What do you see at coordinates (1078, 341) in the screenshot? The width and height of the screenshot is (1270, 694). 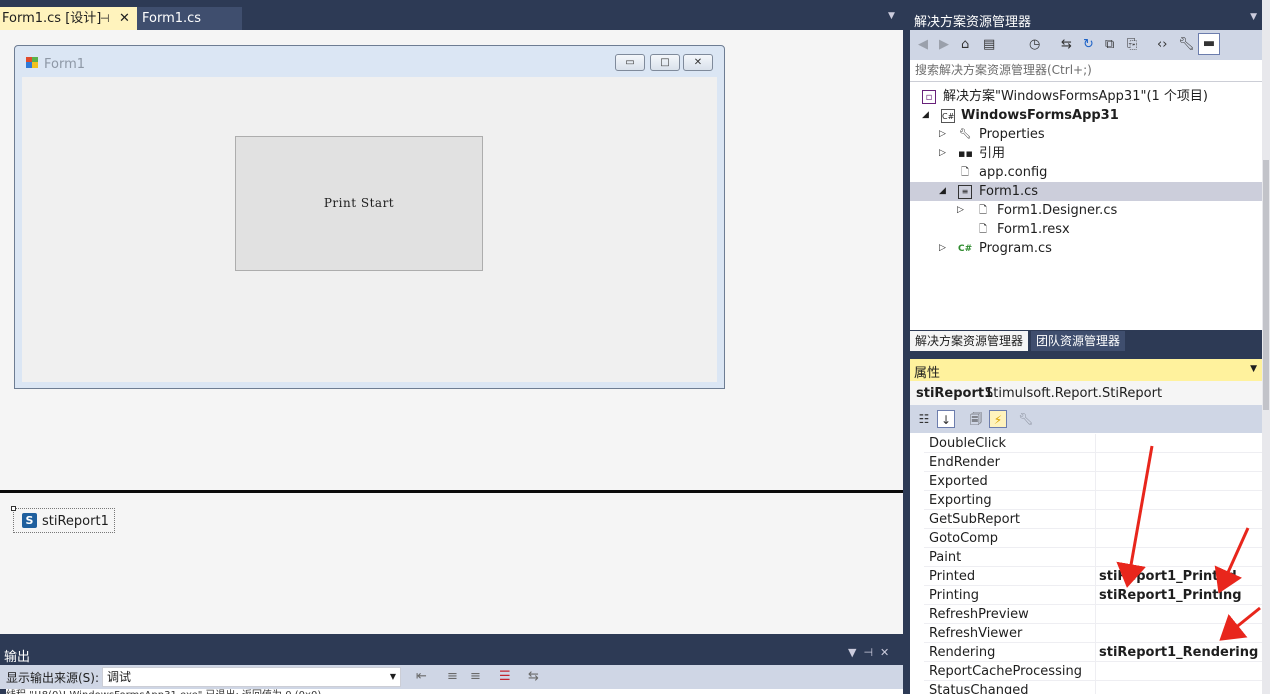 I see `tab-team-explorer: 团队资源管理器` at bounding box center [1078, 341].